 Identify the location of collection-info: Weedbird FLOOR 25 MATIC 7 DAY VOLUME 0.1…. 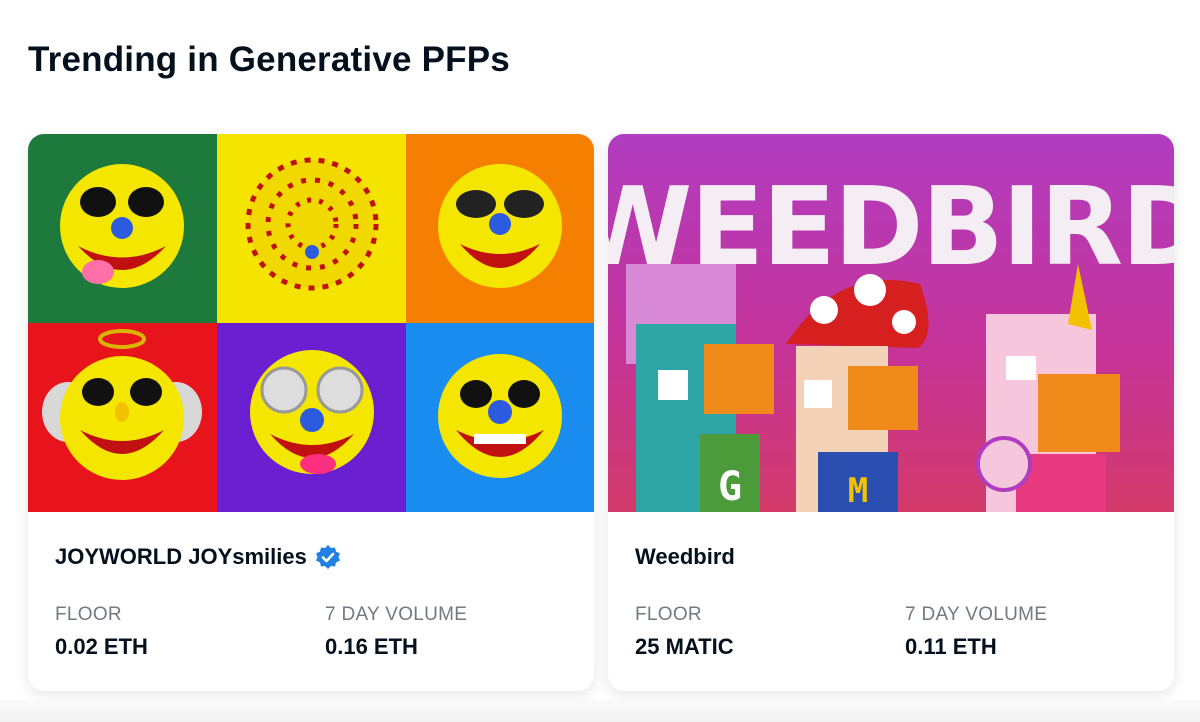
(891, 601).